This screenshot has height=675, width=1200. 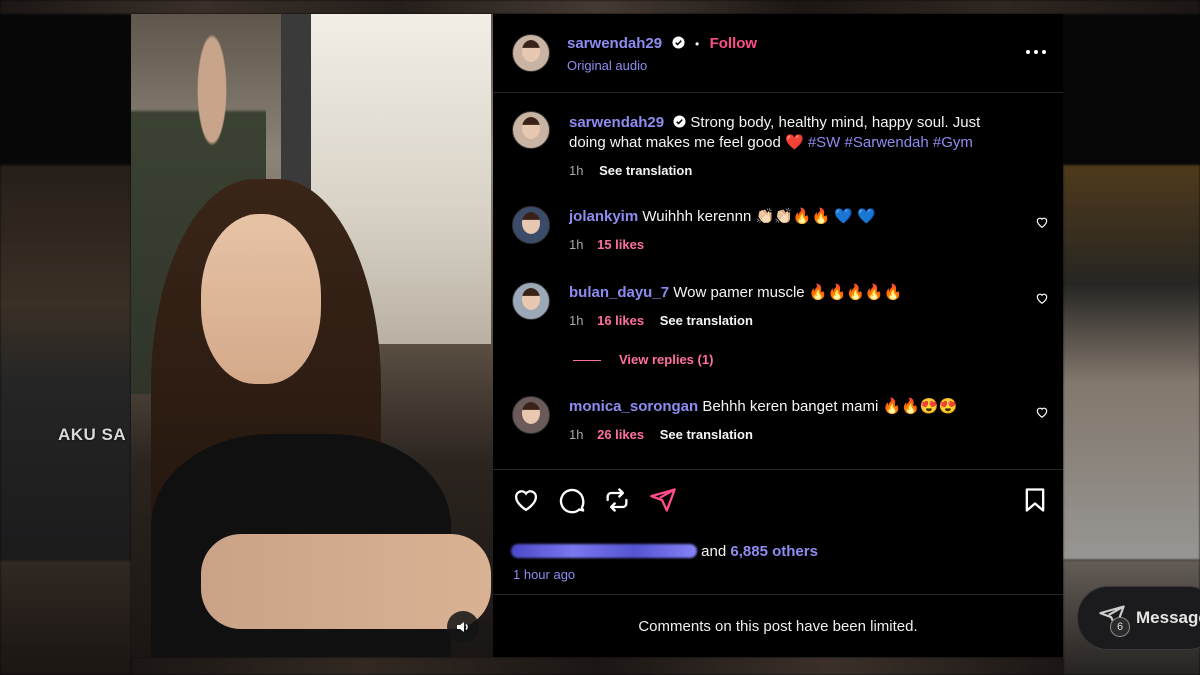 What do you see at coordinates (346, 581) in the screenshot?
I see `video-scene-arm` at bounding box center [346, 581].